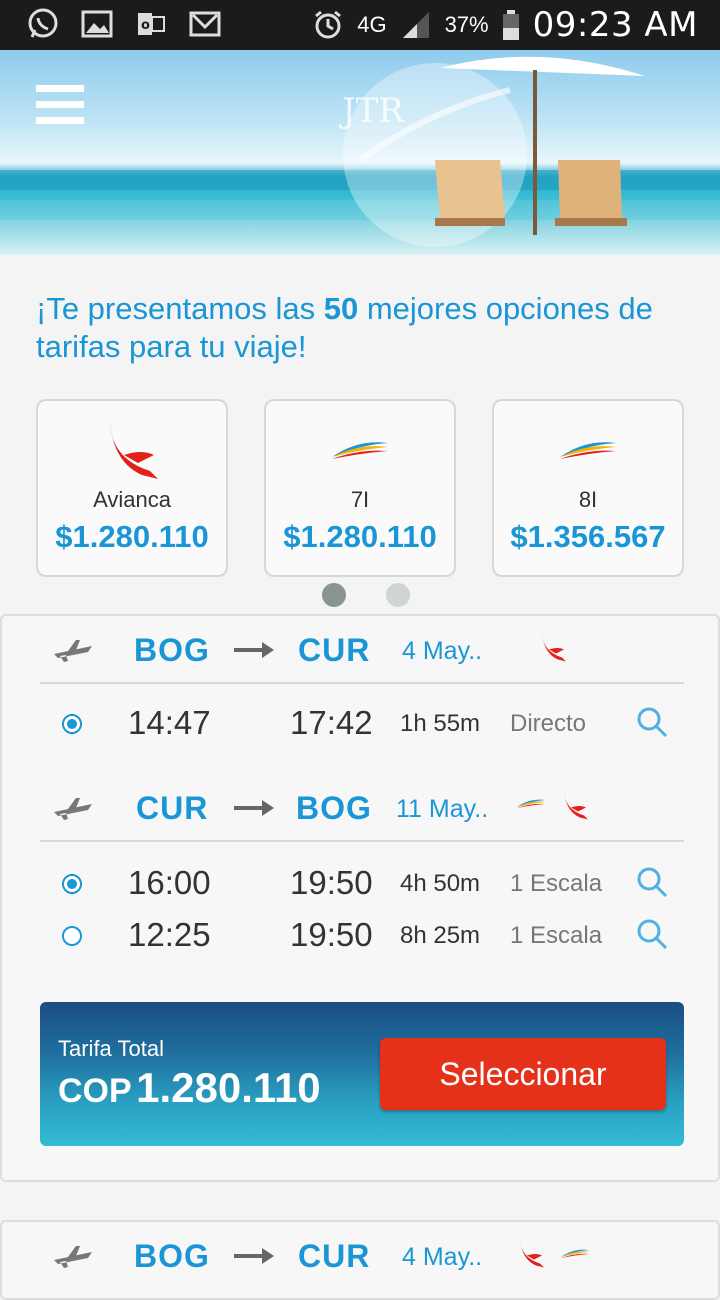 The image size is (720, 1300). Describe the element at coordinates (111, 1048) in the screenshot. I see `total-fare-label: Tarifa Total` at that location.